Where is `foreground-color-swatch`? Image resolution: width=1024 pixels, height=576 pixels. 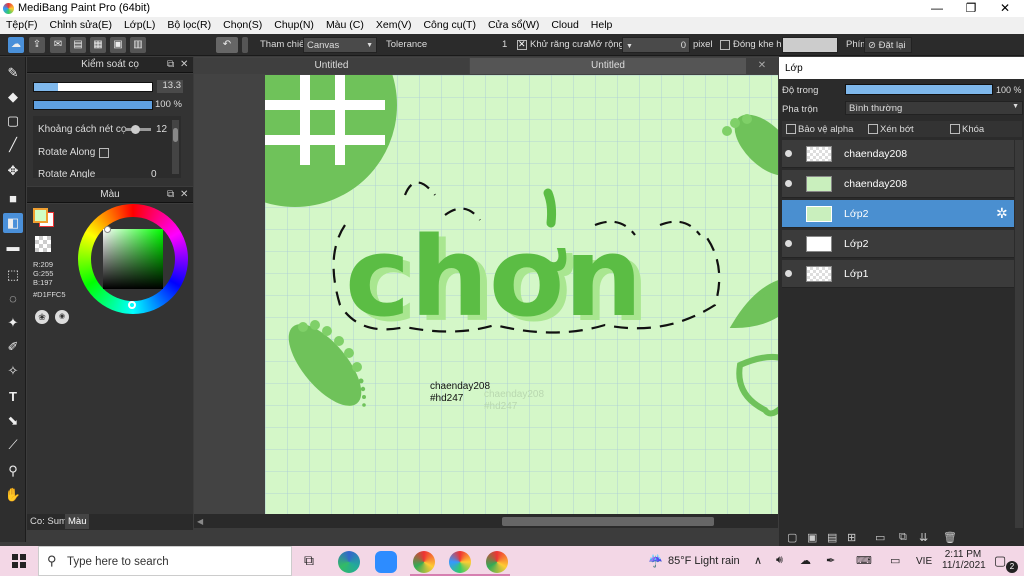
foreground-color-swatch is located at coordinates (40, 215).